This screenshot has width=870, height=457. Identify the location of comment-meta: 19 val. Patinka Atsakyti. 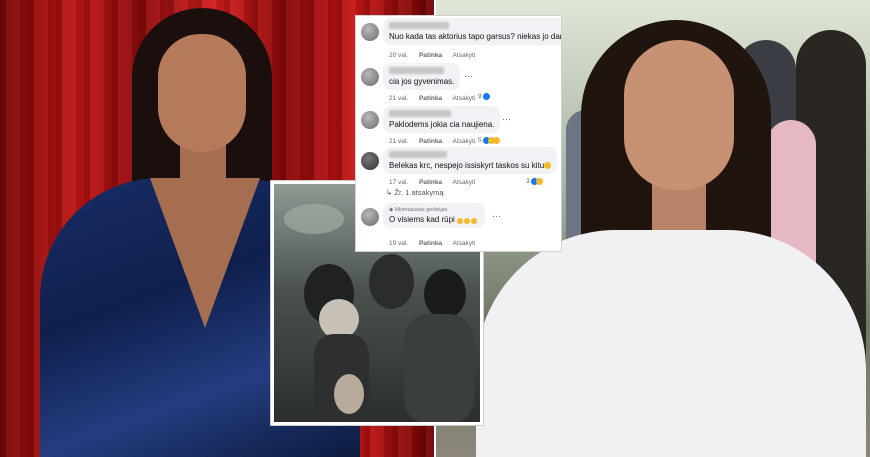
(436, 243).